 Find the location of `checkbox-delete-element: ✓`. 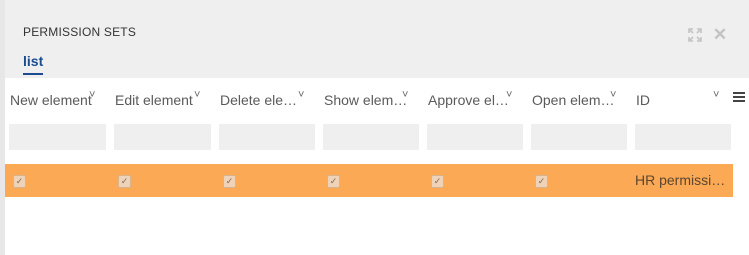

checkbox-delete-element: ✓ is located at coordinates (229, 181).